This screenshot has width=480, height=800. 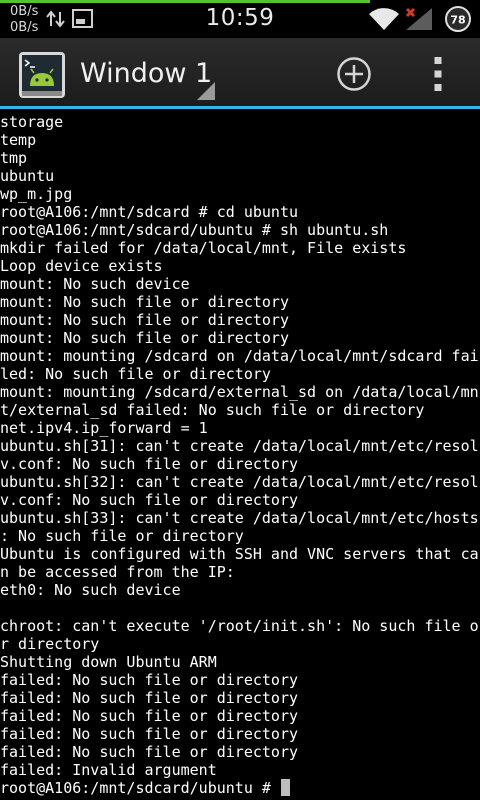 What do you see at coordinates (27, 176) in the screenshot?
I see `terminal-line: ubuntu` at bounding box center [27, 176].